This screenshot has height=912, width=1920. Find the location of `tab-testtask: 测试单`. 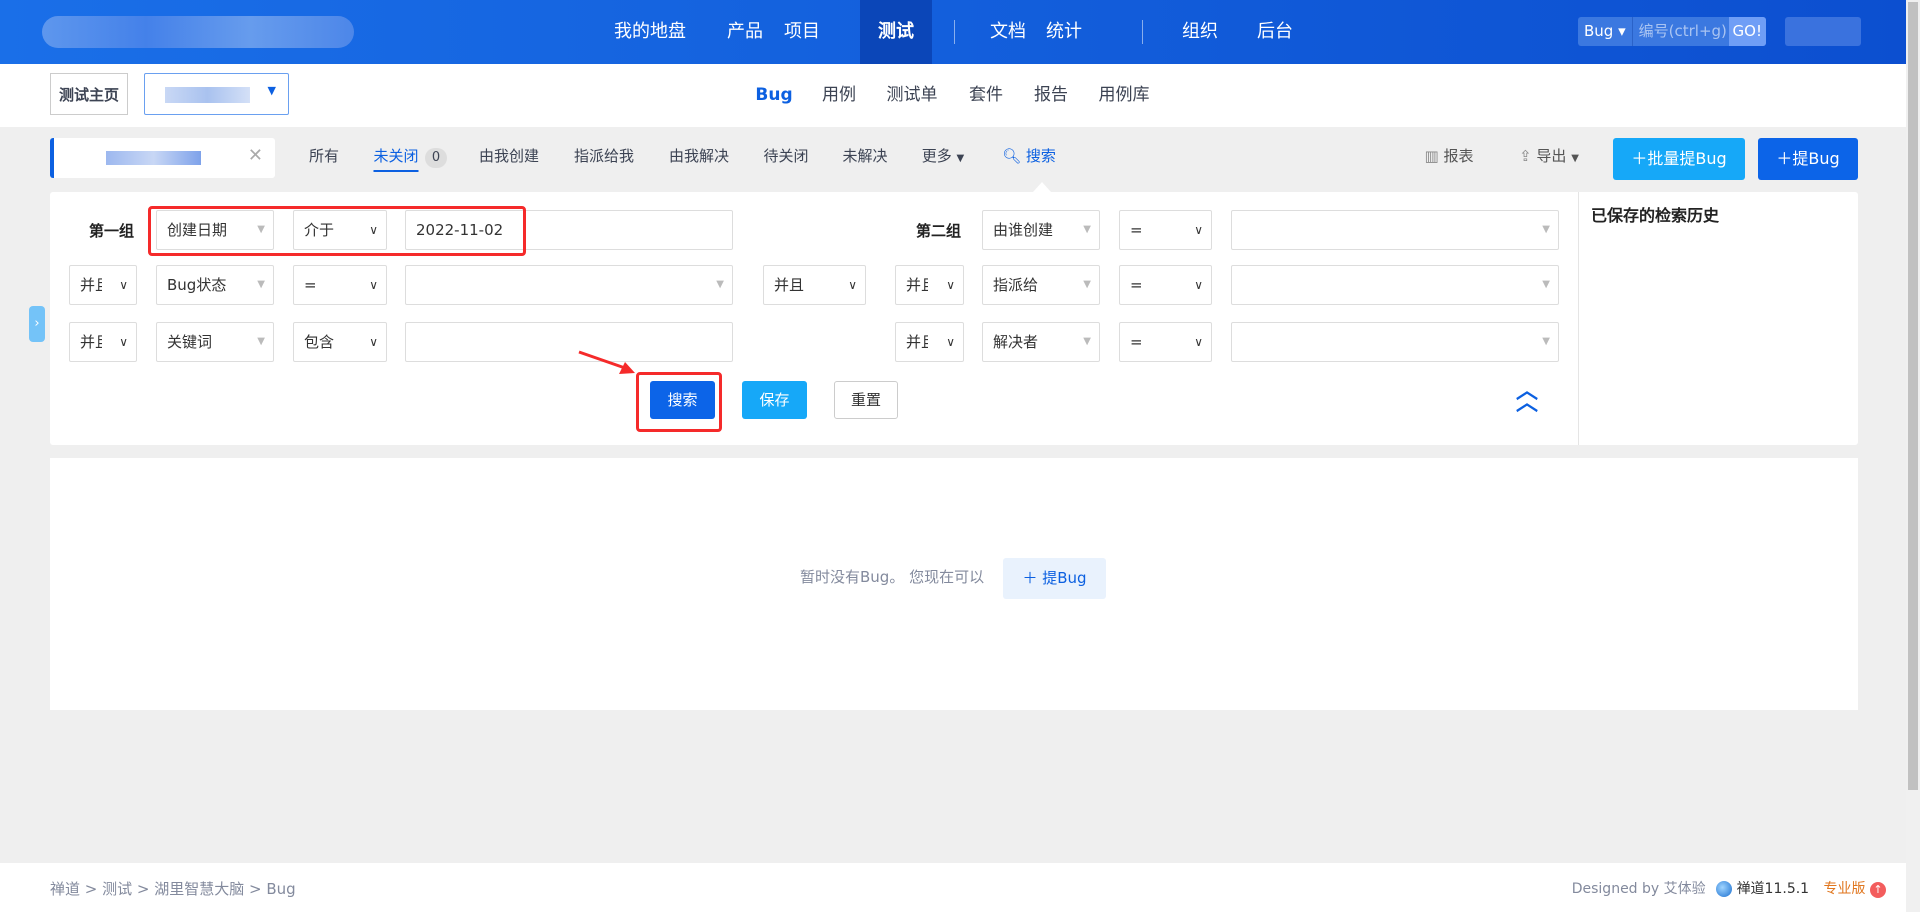

tab-testtask: 测试单 is located at coordinates (912, 95).